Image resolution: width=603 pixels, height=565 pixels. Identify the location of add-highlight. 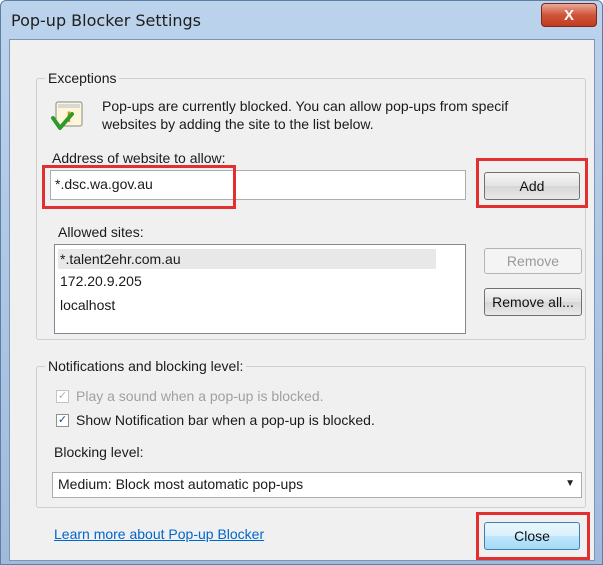
(532, 183).